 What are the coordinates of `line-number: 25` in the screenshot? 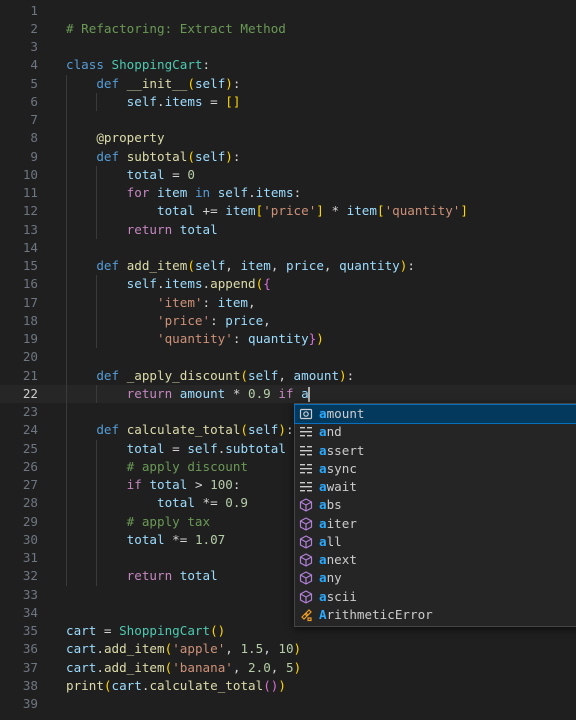 It's located at (30, 448).